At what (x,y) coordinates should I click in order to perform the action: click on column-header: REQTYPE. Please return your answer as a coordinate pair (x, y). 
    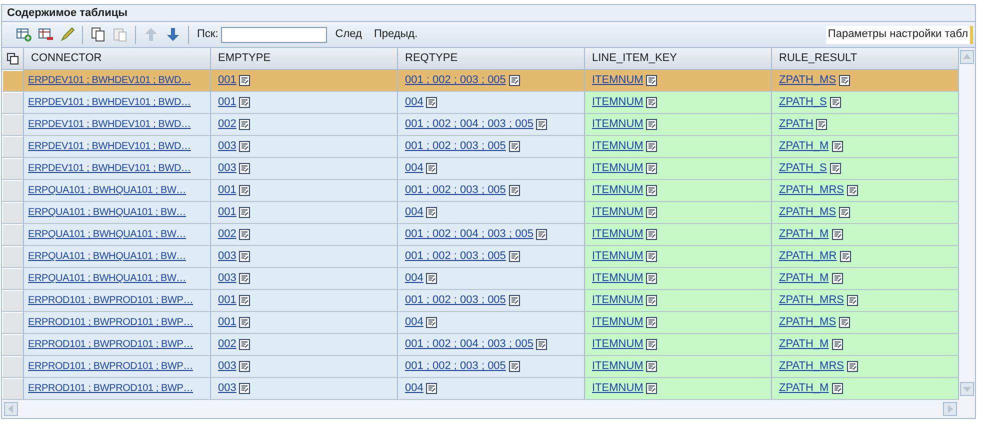
    Looking at the image, I should click on (491, 58).